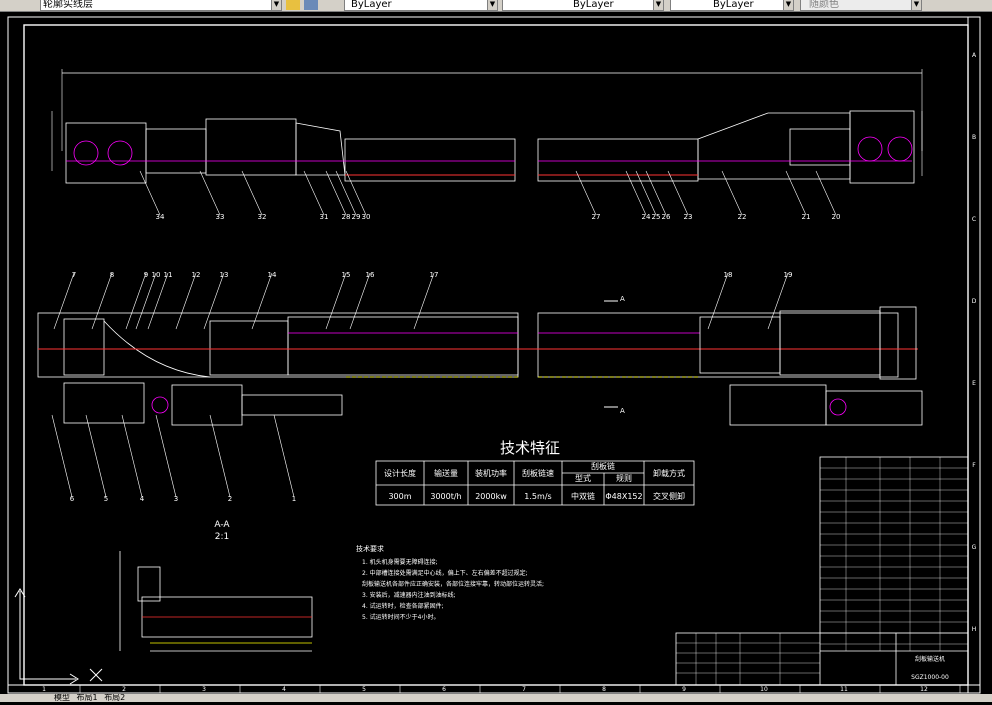 Image resolution: width=992 pixels, height=705 pixels. I want to click on spec-value-power: 2000kw, so click(491, 496).